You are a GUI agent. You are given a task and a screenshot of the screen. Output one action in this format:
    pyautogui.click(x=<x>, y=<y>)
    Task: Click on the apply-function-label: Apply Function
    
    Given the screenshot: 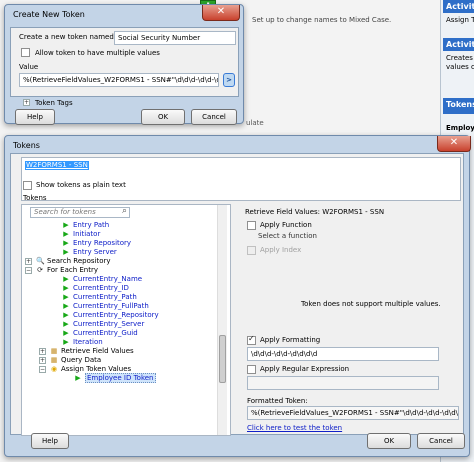 What is the action you would take?
    pyautogui.click(x=286, y=225)
    